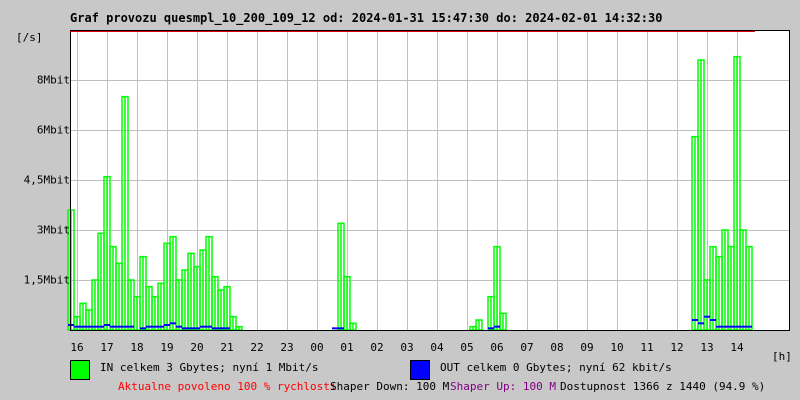 The height and width of the screenshot is (400, 800). I want to click on x-tick-label: 02, so click(377, 347).